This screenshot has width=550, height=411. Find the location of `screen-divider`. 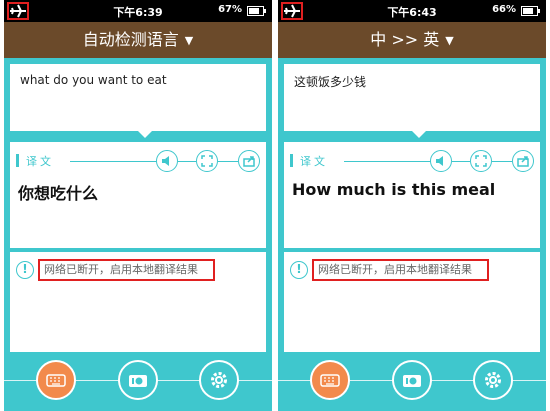

screen-divider is located at coordinates (274, 205).